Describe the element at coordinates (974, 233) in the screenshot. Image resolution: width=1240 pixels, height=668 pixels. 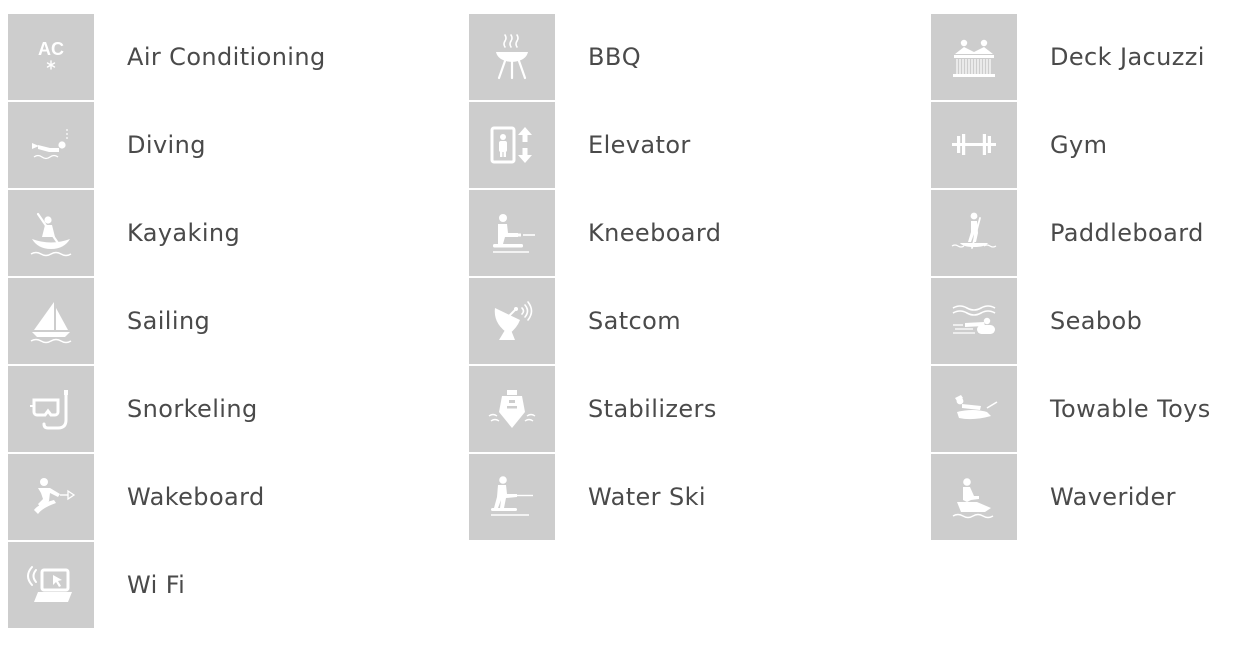
I see `paddleboard-icon` at that location.